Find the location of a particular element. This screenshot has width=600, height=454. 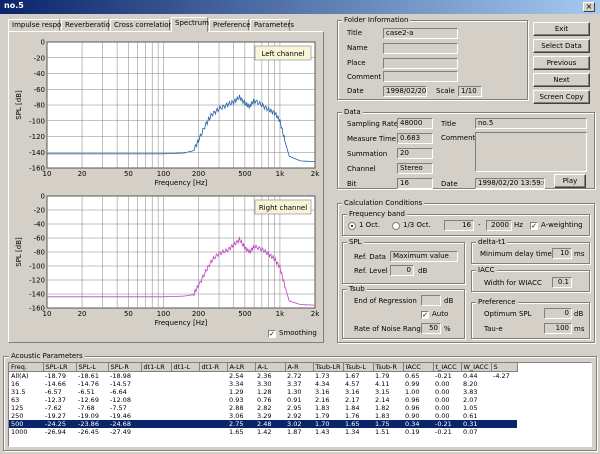

table-cell: -7.62 is located at coordinates (53, 408).